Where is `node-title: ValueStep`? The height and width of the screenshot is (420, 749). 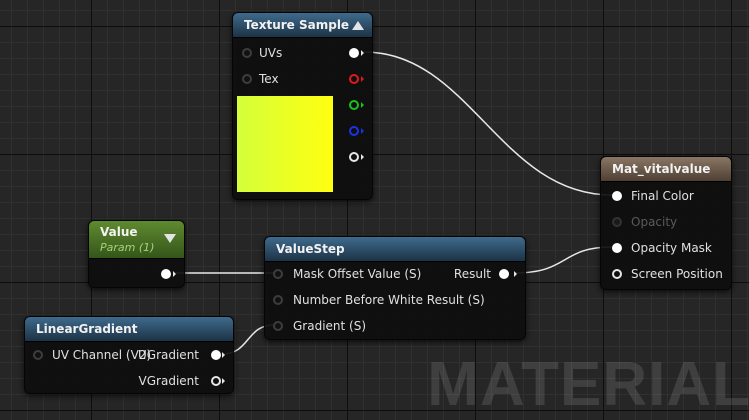
node-title: ValueStep is located at coordinates (310, 249).